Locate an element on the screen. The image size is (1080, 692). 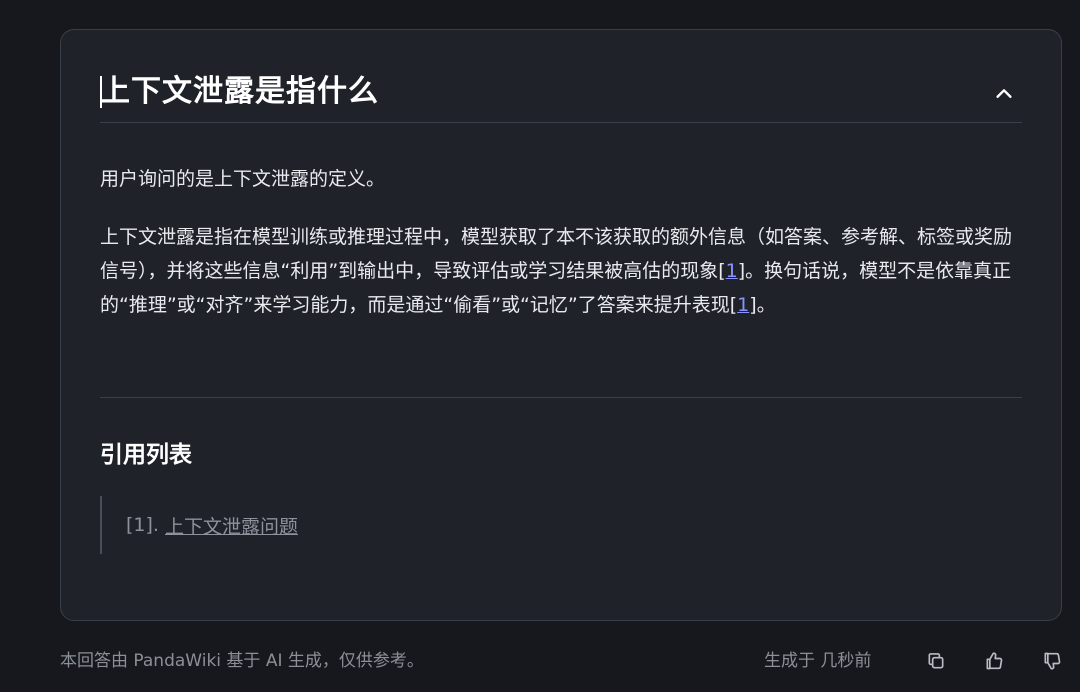
answer-text: 。 is located at coordinates (766, 305).